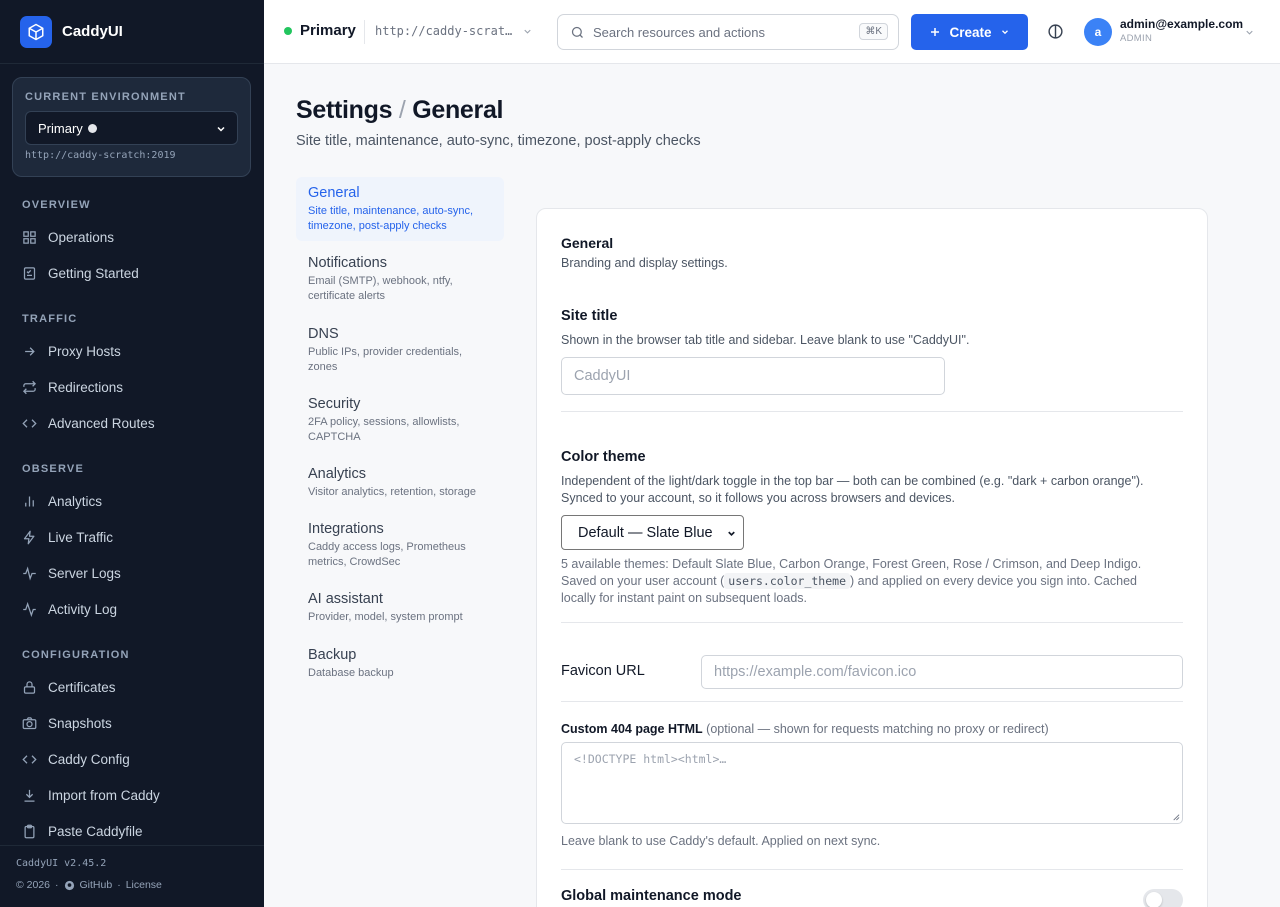 The image size is (1280, 907). What do you see at coordinates (1055, 31) in the screenshot?
I see `theme-toggle-icon` at bounding box center [1055, 31].